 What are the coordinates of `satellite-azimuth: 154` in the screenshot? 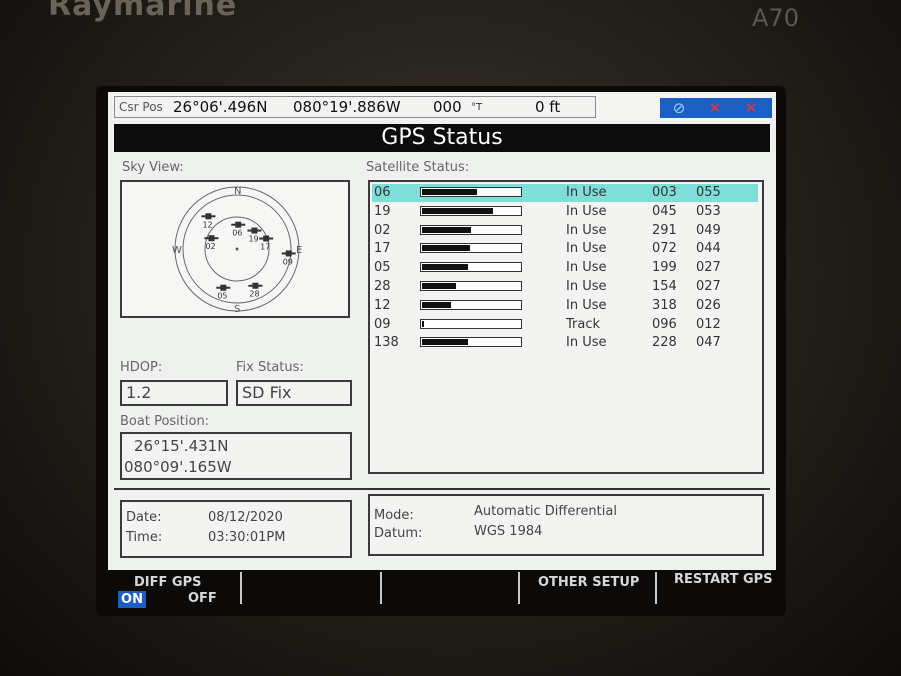 It's located at (664, 286).